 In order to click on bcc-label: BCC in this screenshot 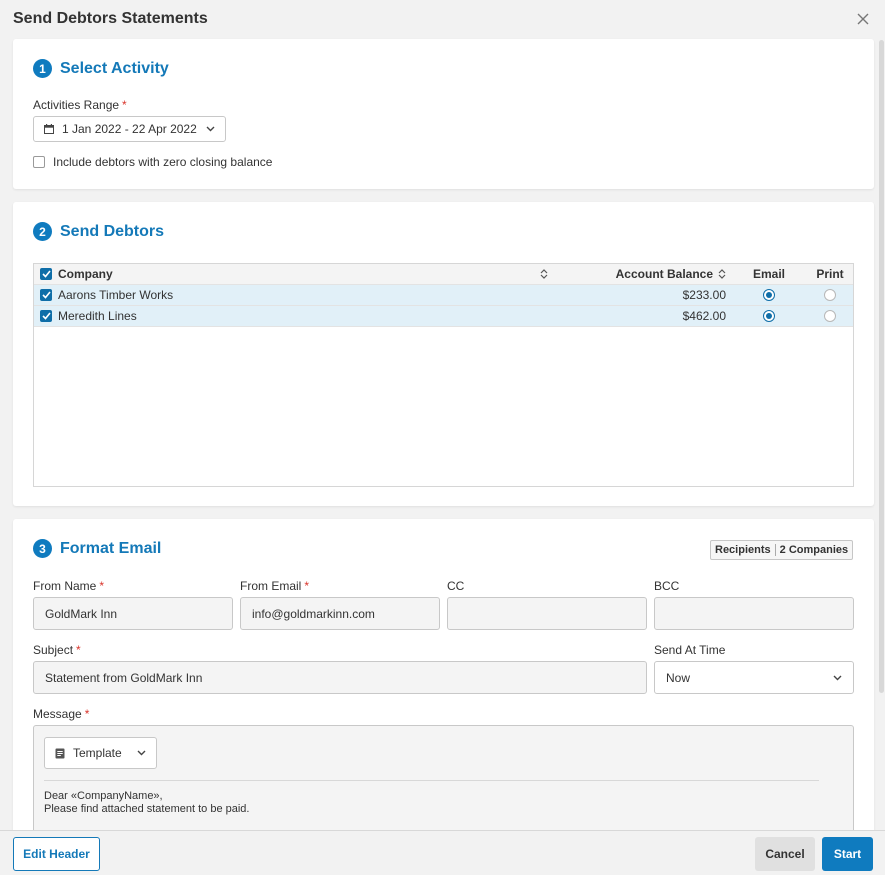, I will do `click(667, 586)`.